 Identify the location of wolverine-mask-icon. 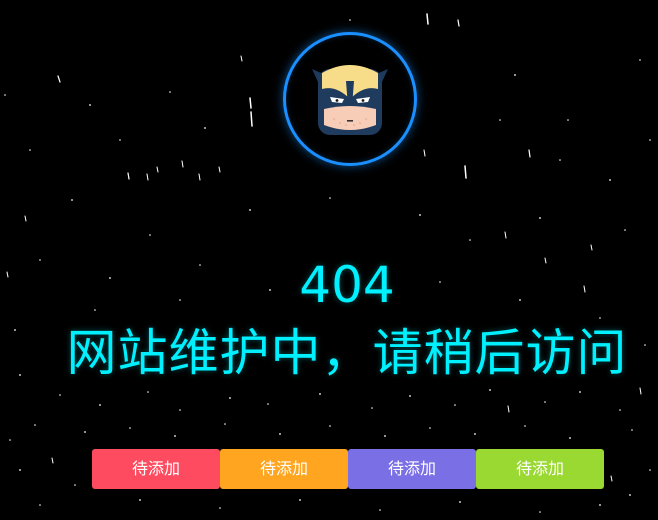
(350, 99).